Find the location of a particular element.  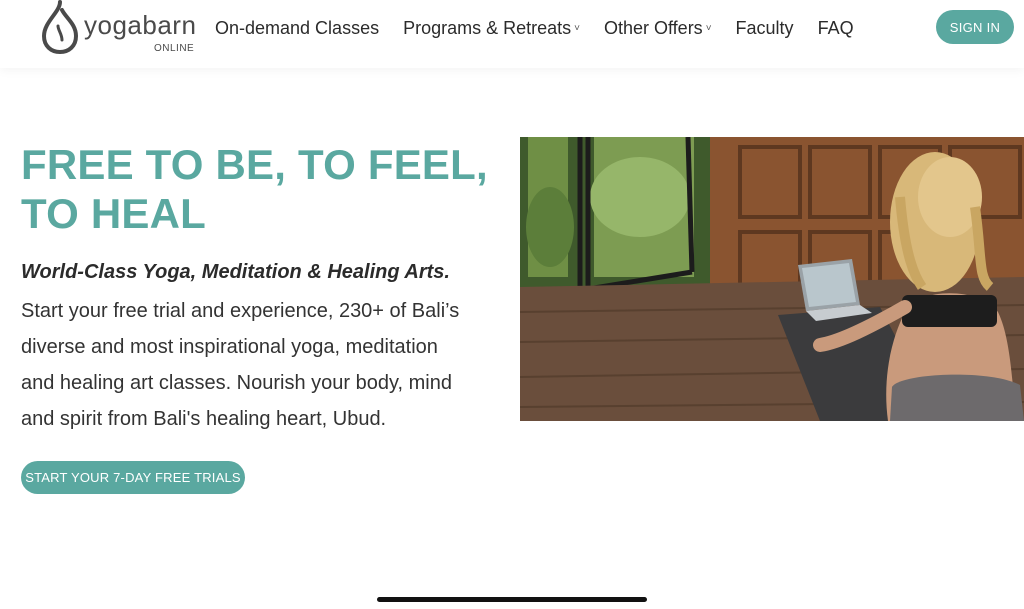

nav-item-label: Faculty is located at coordinates (764, 27).